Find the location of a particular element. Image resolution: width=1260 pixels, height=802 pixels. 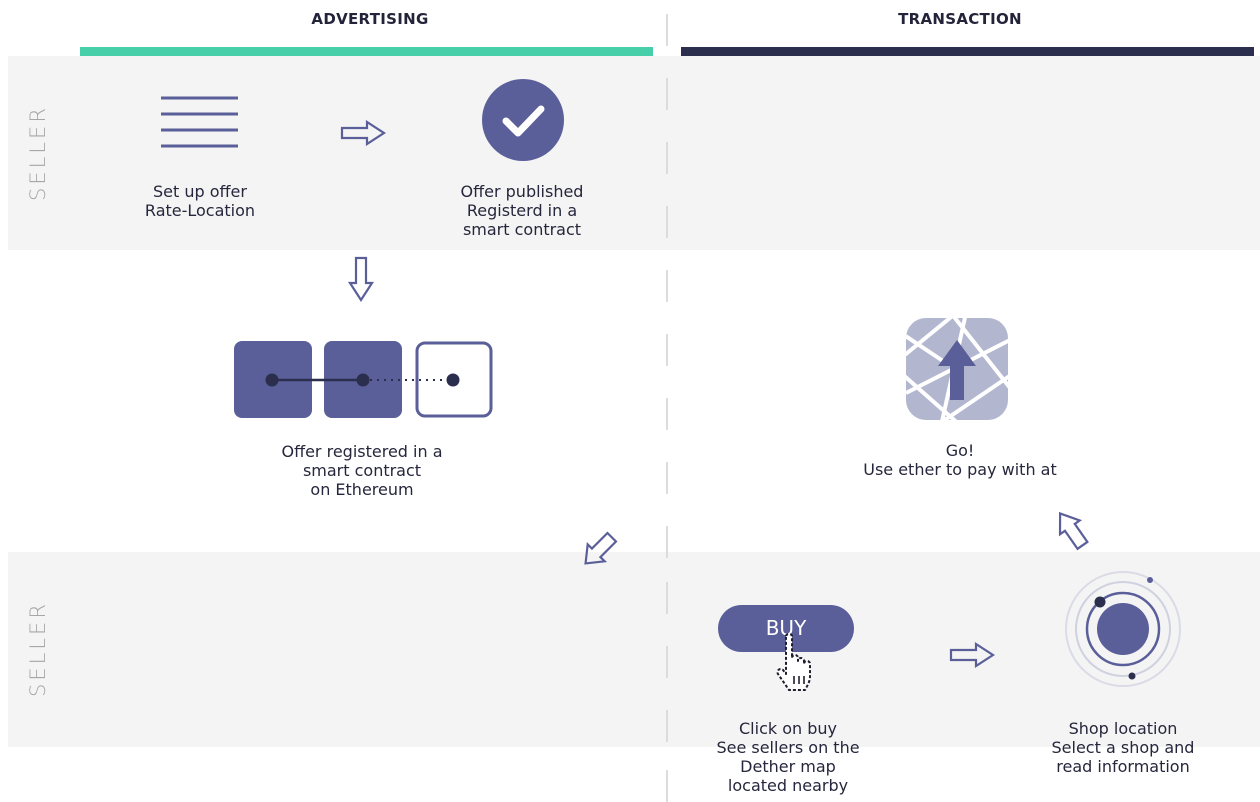

caption-line: Select a shop and is located at coordinates (1123, 747).